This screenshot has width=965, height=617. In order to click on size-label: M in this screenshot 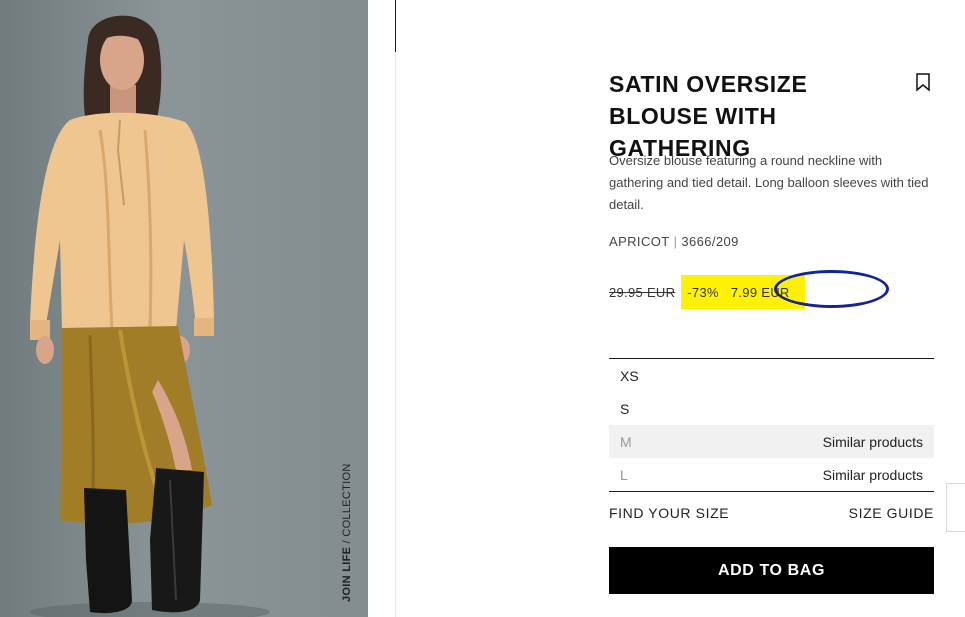, I will do `click(626, 441)`.